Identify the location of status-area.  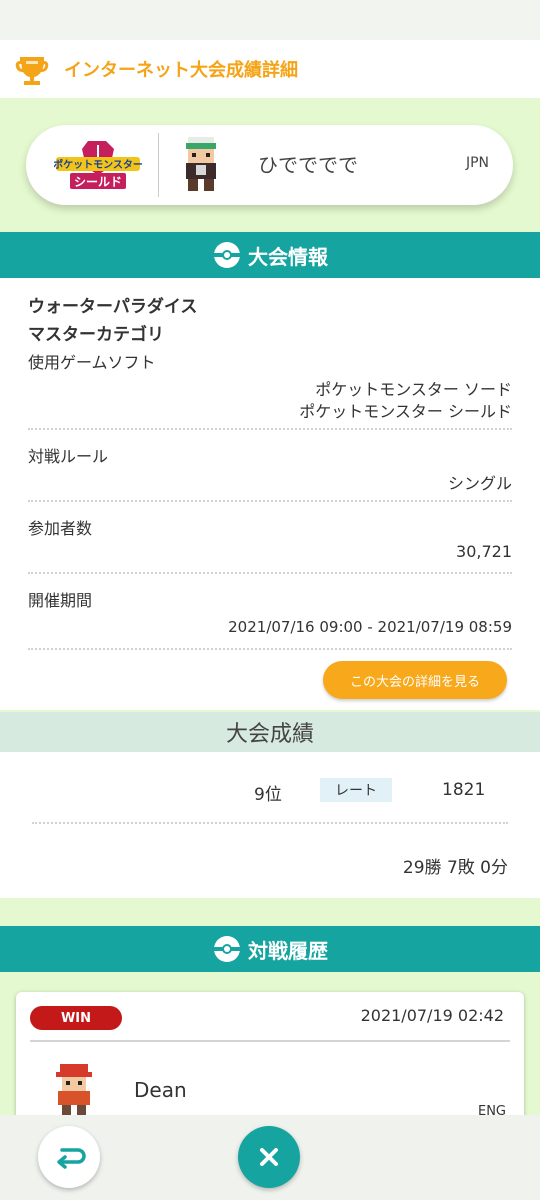
(270, 20).